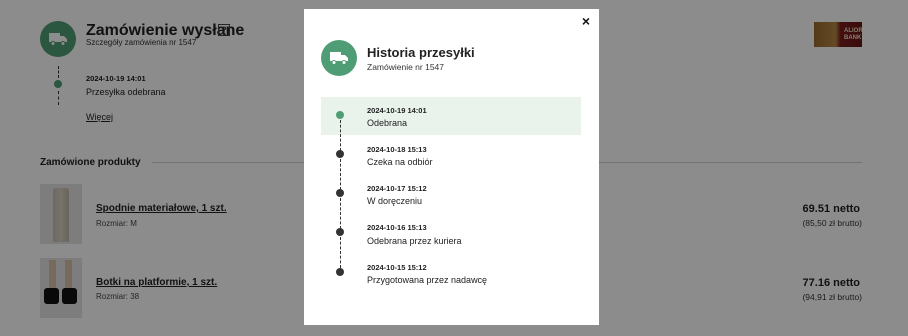 This screenshot has width=908, height=336. What do you see at coordinates (421, 52) in the screenshot?
I see `modal-title: Historia przesyłki` at bounding box center [421, 52].